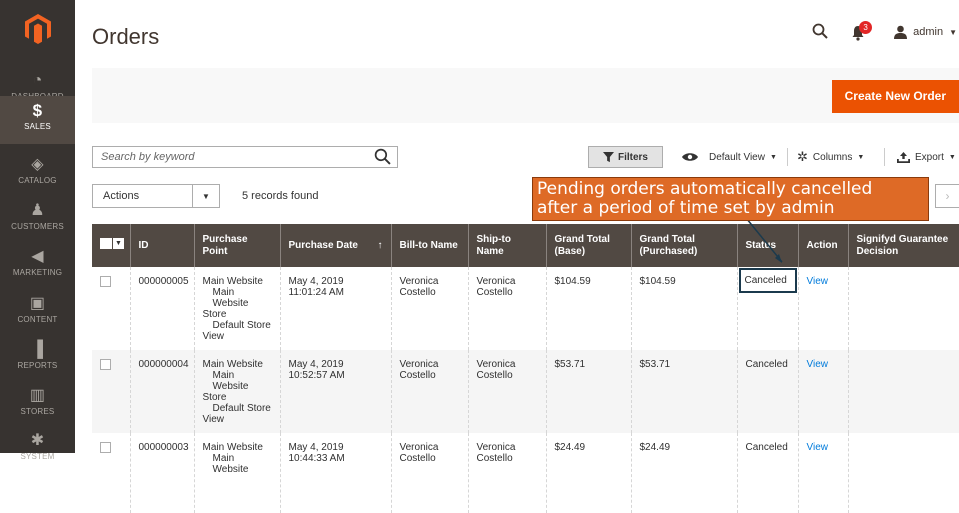 The image size is (959, 513). I want to click on purchase-point: Main Website Main Website, so click(236, 473).